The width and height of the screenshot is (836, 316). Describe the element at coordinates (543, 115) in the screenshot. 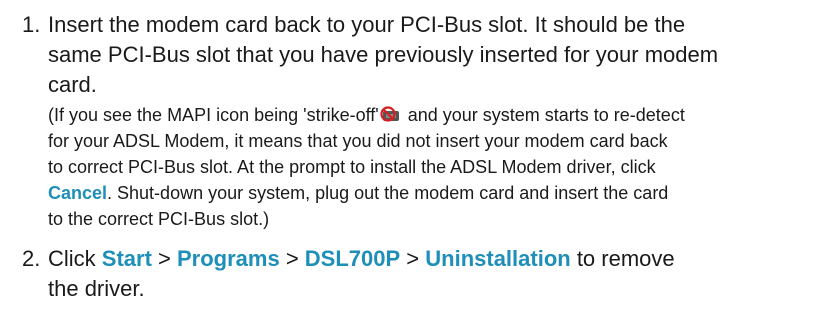

I see `note-text-after-icon: and your system starts to re-detect` at that location.